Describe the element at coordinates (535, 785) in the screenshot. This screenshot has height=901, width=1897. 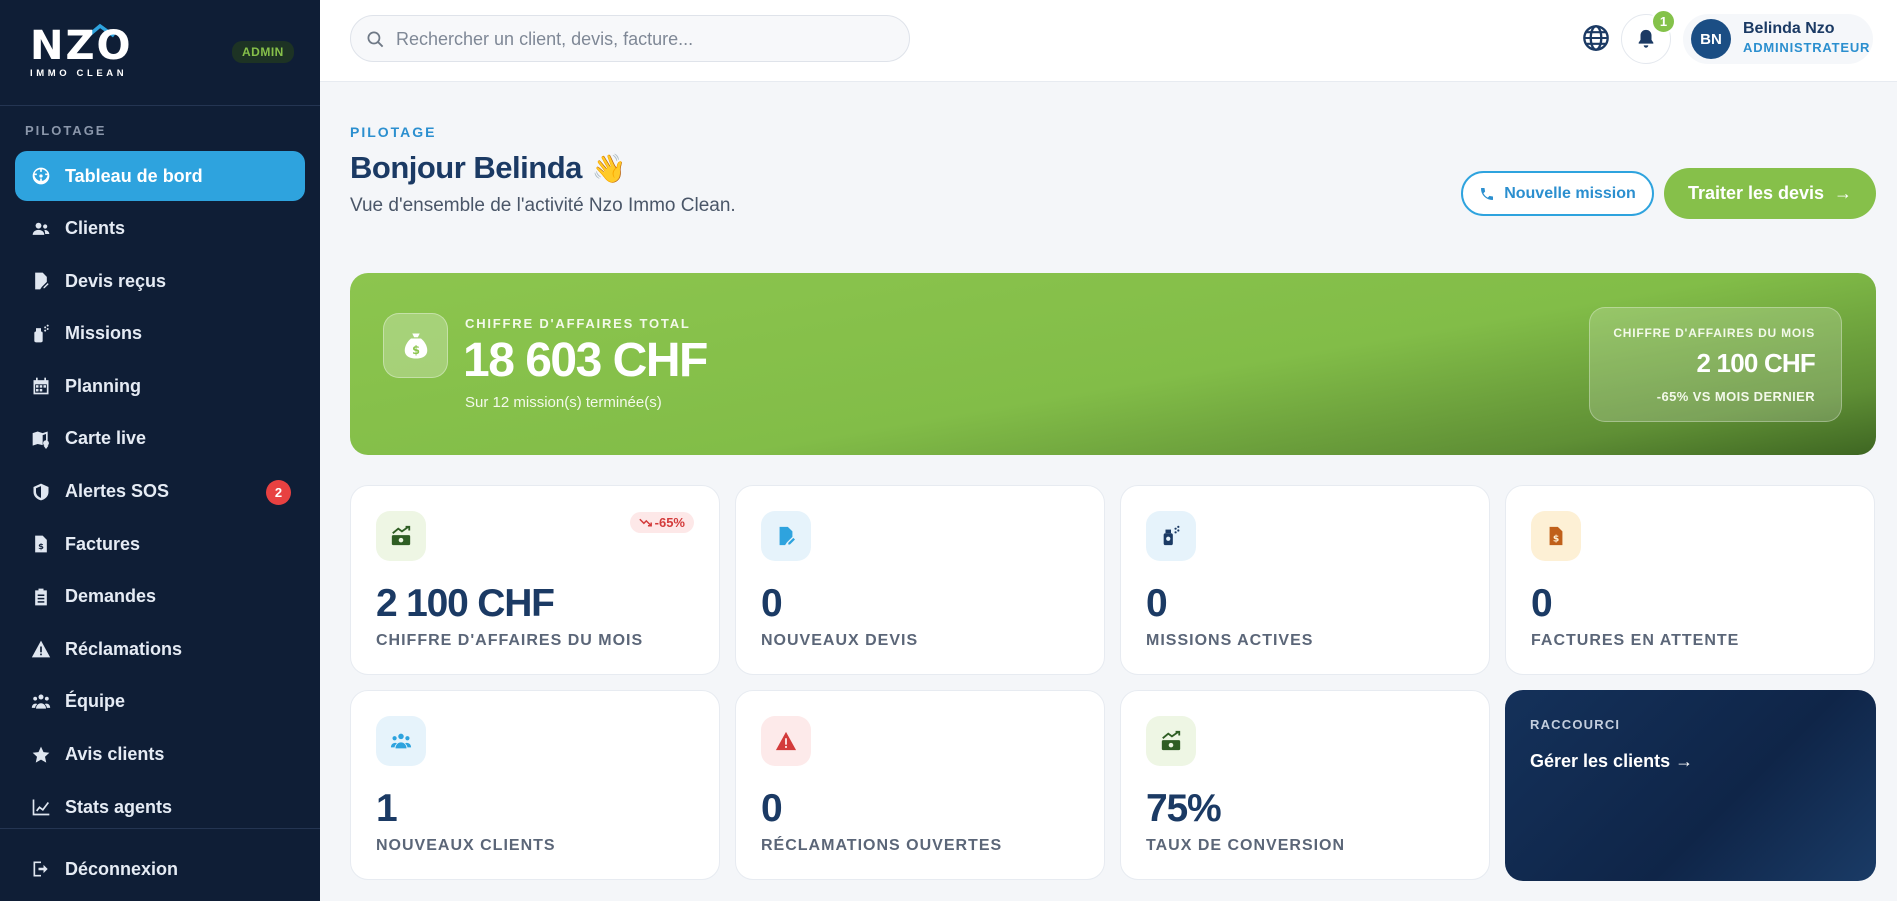
I see `stat-card-new-clients: 1 NOUVEAUX CLIENTS` at that location.